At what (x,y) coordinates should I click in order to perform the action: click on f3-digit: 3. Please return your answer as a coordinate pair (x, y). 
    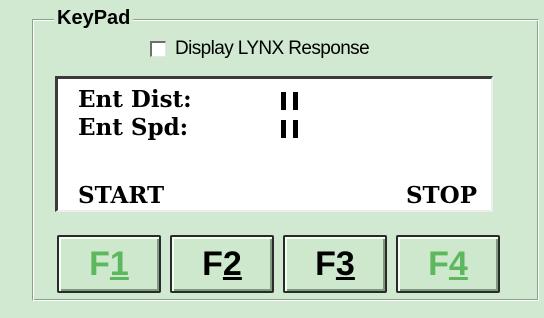
    Looking at the image, I should click on (345, 263).